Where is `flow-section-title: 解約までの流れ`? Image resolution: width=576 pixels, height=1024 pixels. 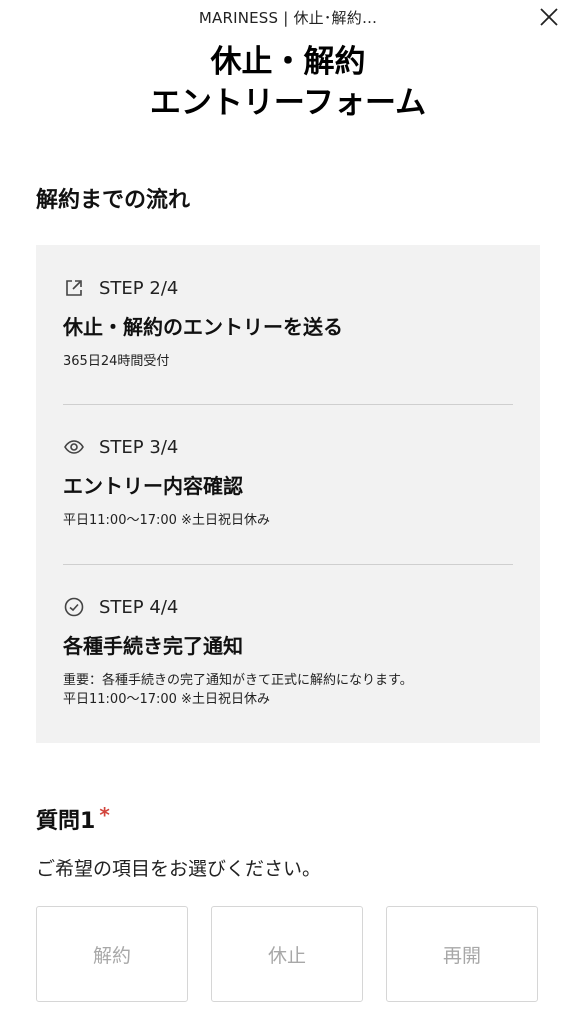 flow-section-title: 解約までの流れ is located at coordinates (113, 200).